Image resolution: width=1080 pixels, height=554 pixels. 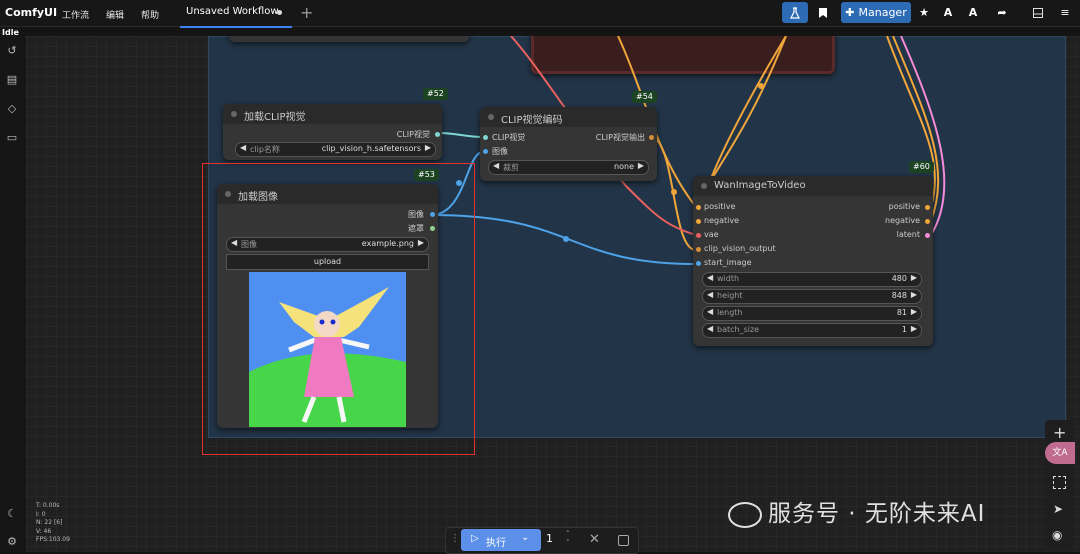 I want to click on run-toolbar: ⋮ ▷ 执行 ⌄ 1 ˄ ˅ ✕, so click(x=542, y=540).